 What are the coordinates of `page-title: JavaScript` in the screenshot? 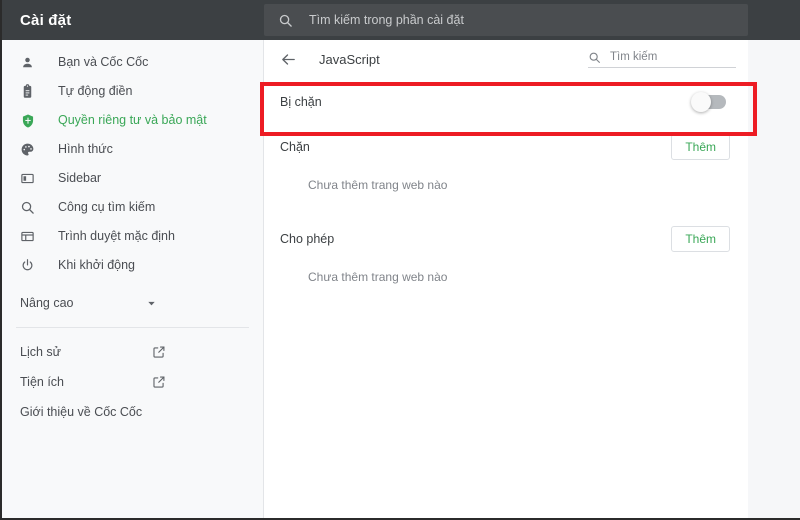 It's located at (349, 59).